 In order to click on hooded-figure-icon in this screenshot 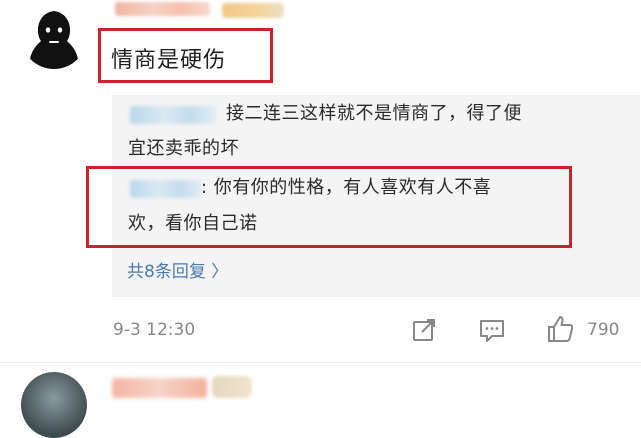, I will do `click(54, 36)`.